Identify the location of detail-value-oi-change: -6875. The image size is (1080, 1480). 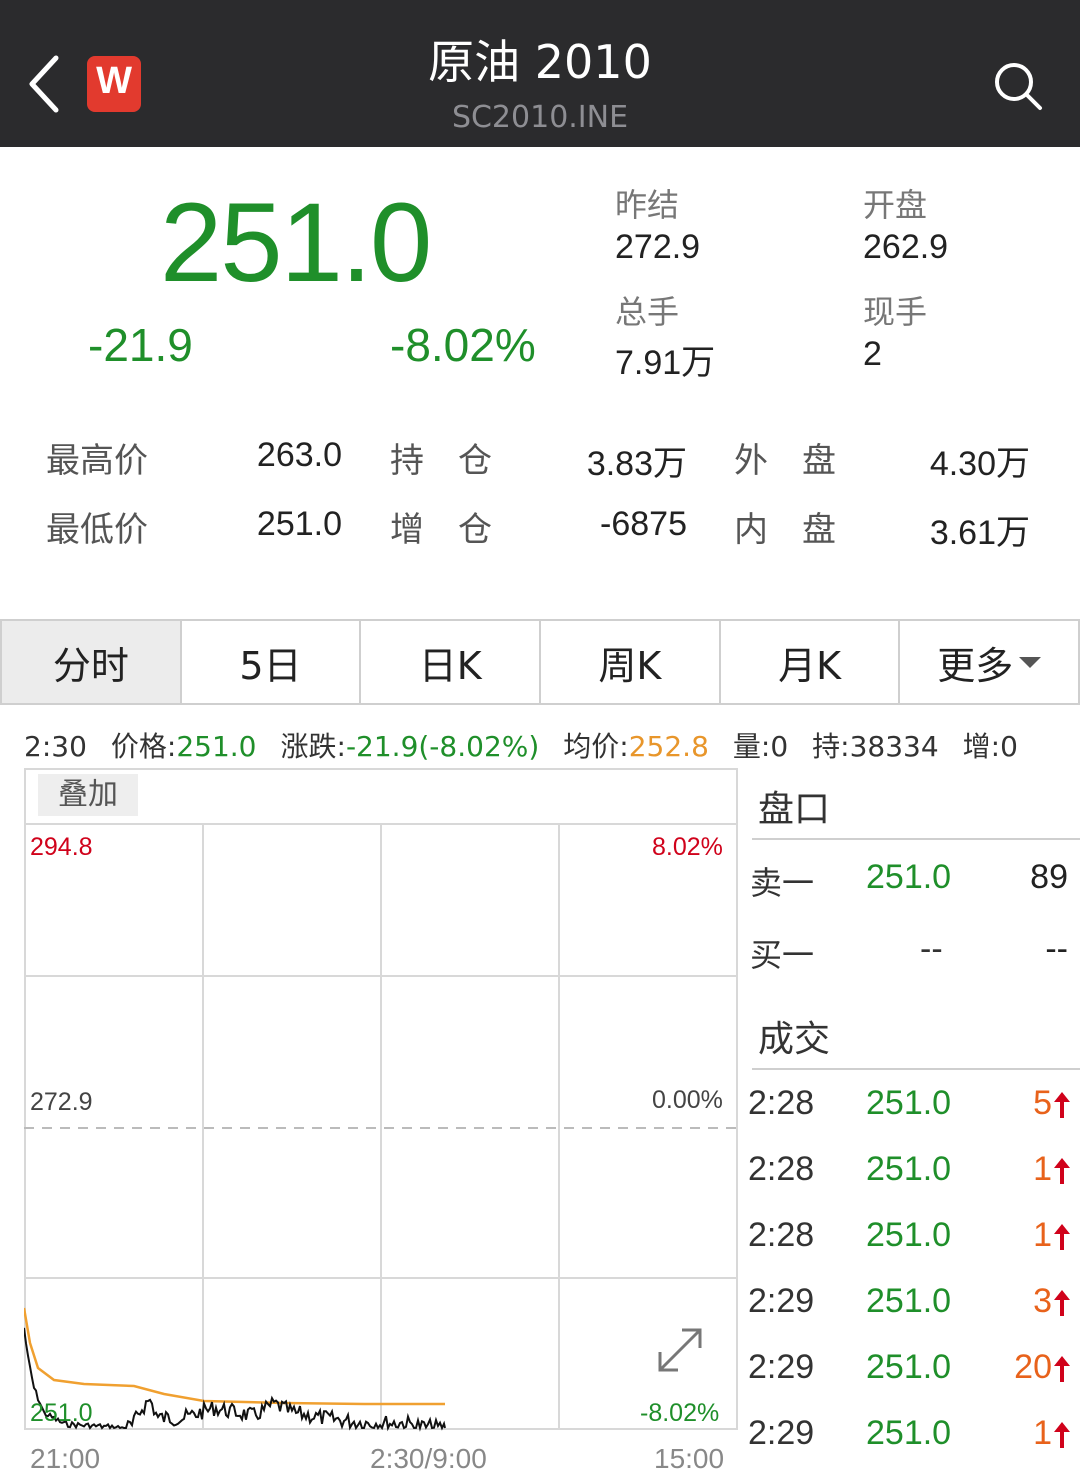
(643, 524).